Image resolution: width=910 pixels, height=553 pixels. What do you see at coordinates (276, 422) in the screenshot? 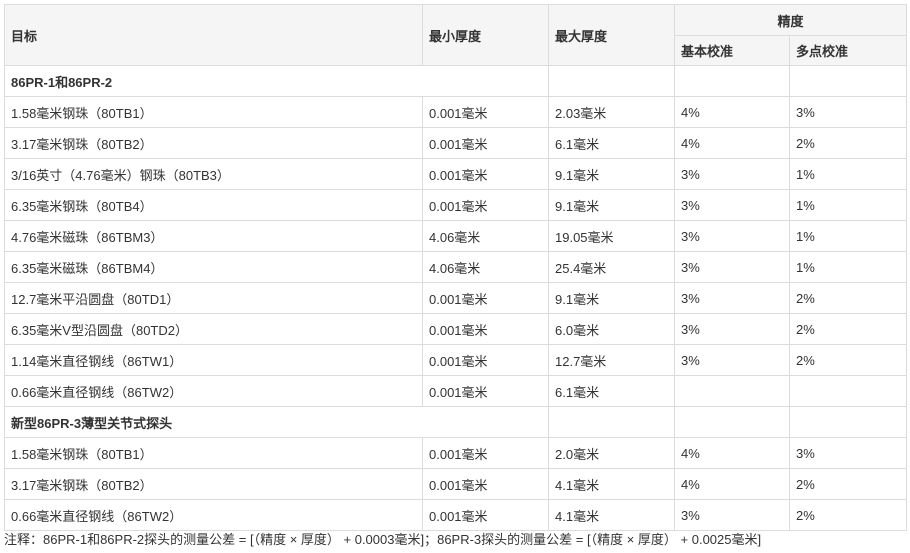
I see `group-title: 新型86PR-3薄型关节式探头` at bounding box center [276, 422].